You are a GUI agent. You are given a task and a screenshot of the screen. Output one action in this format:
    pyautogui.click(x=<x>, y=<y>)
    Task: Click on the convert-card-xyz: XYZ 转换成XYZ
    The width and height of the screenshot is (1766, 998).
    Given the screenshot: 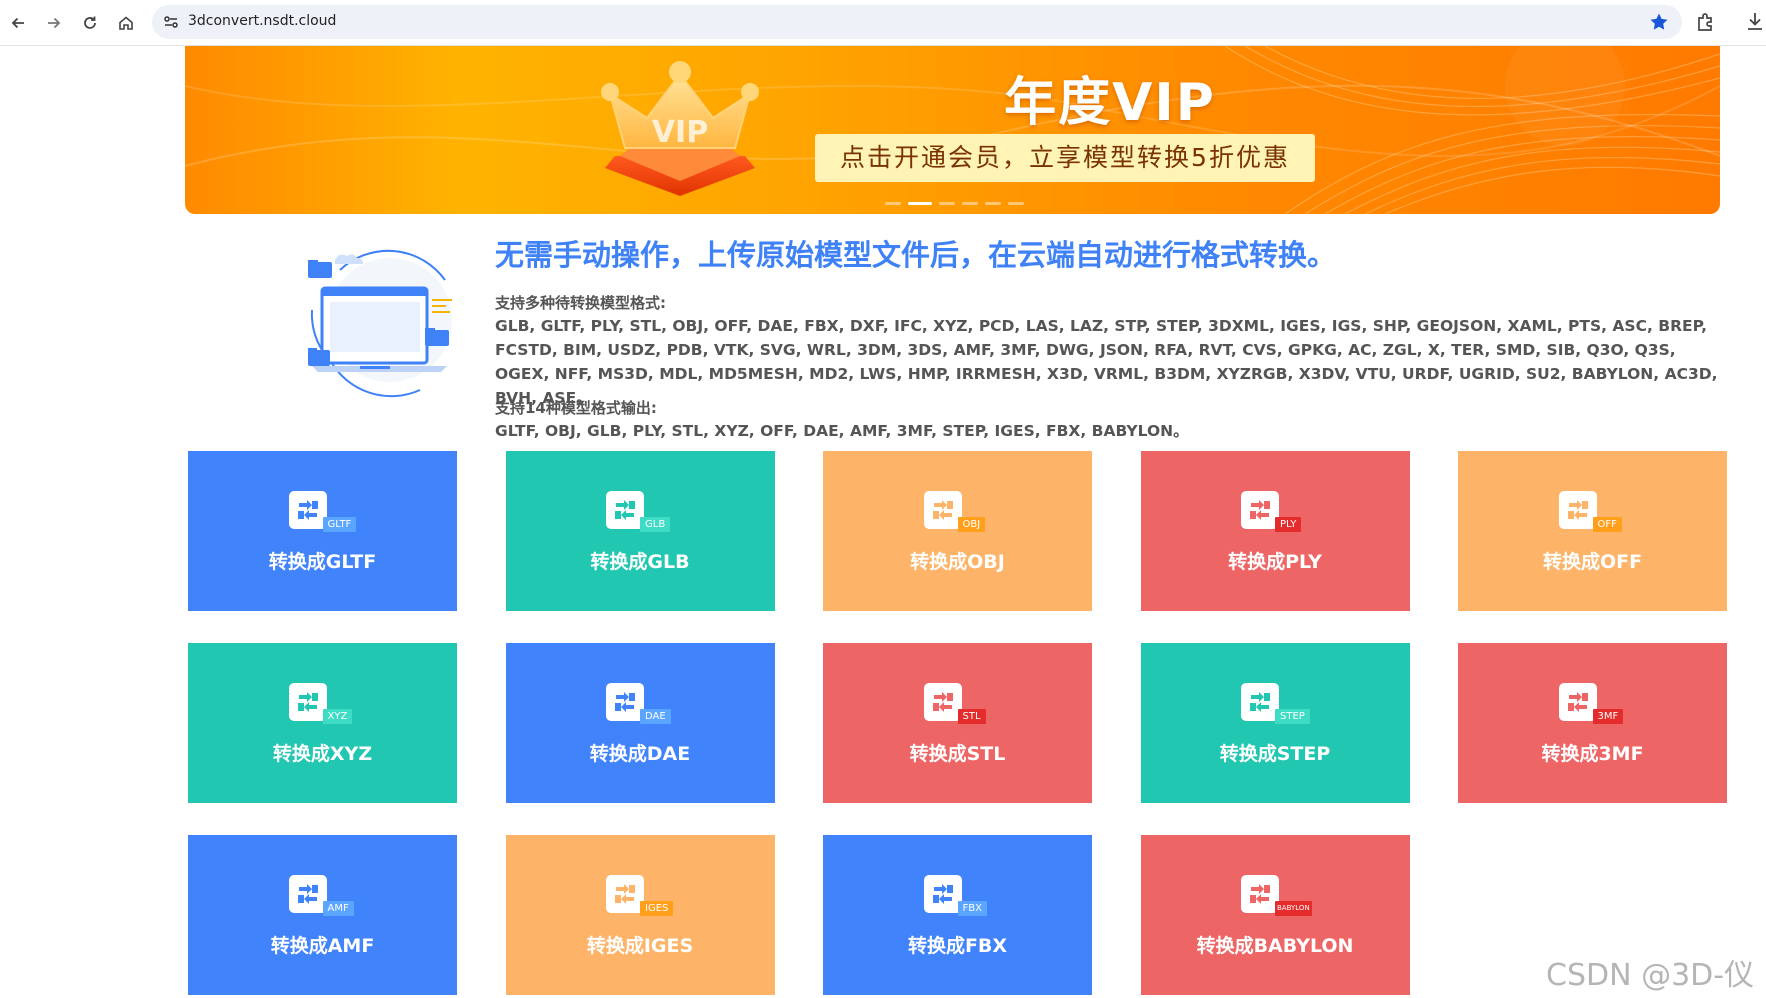 What is the action you would take?
    pyautogui.click(x=322, y=723)
    